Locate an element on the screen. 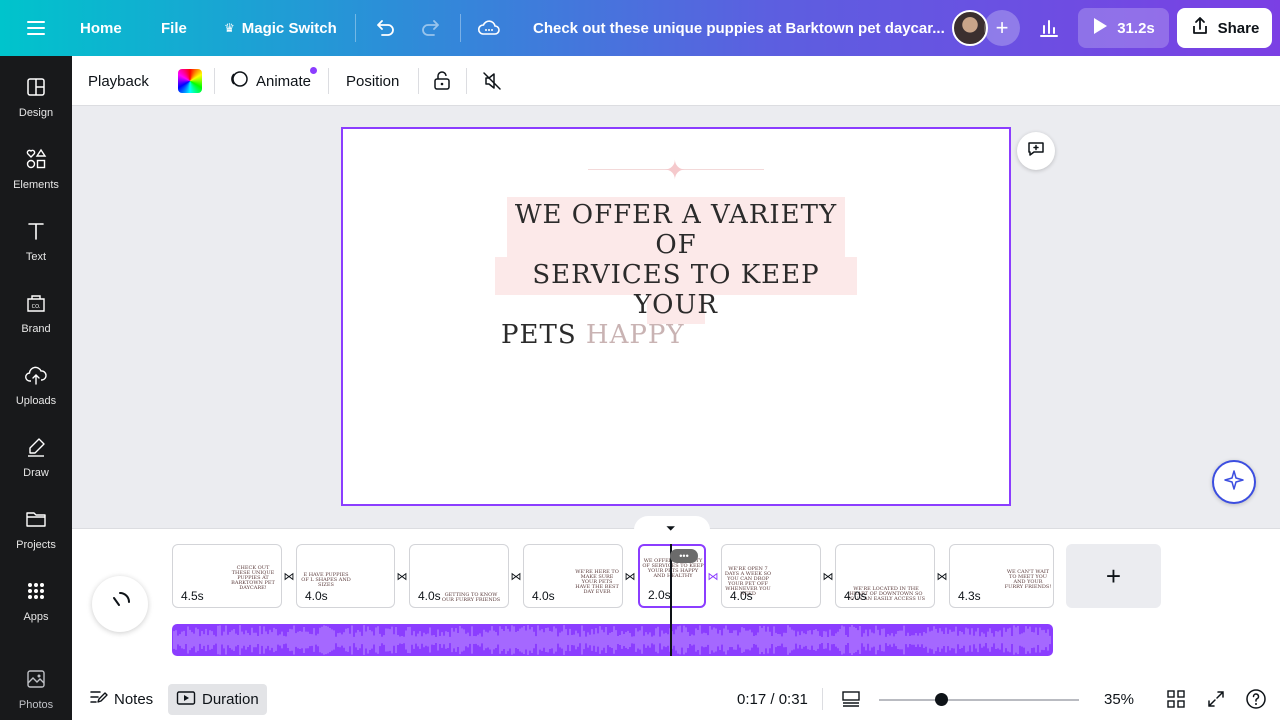 The height and width of the screenshot is (720, 1280). new-badge-dot is located at coordinates (313, 70).